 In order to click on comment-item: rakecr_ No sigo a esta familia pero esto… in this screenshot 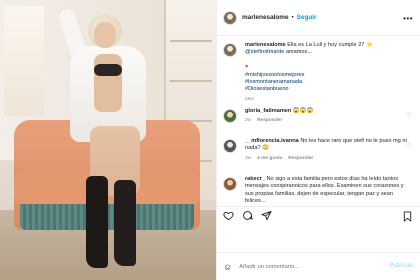, I will do `click(319, 191)`.